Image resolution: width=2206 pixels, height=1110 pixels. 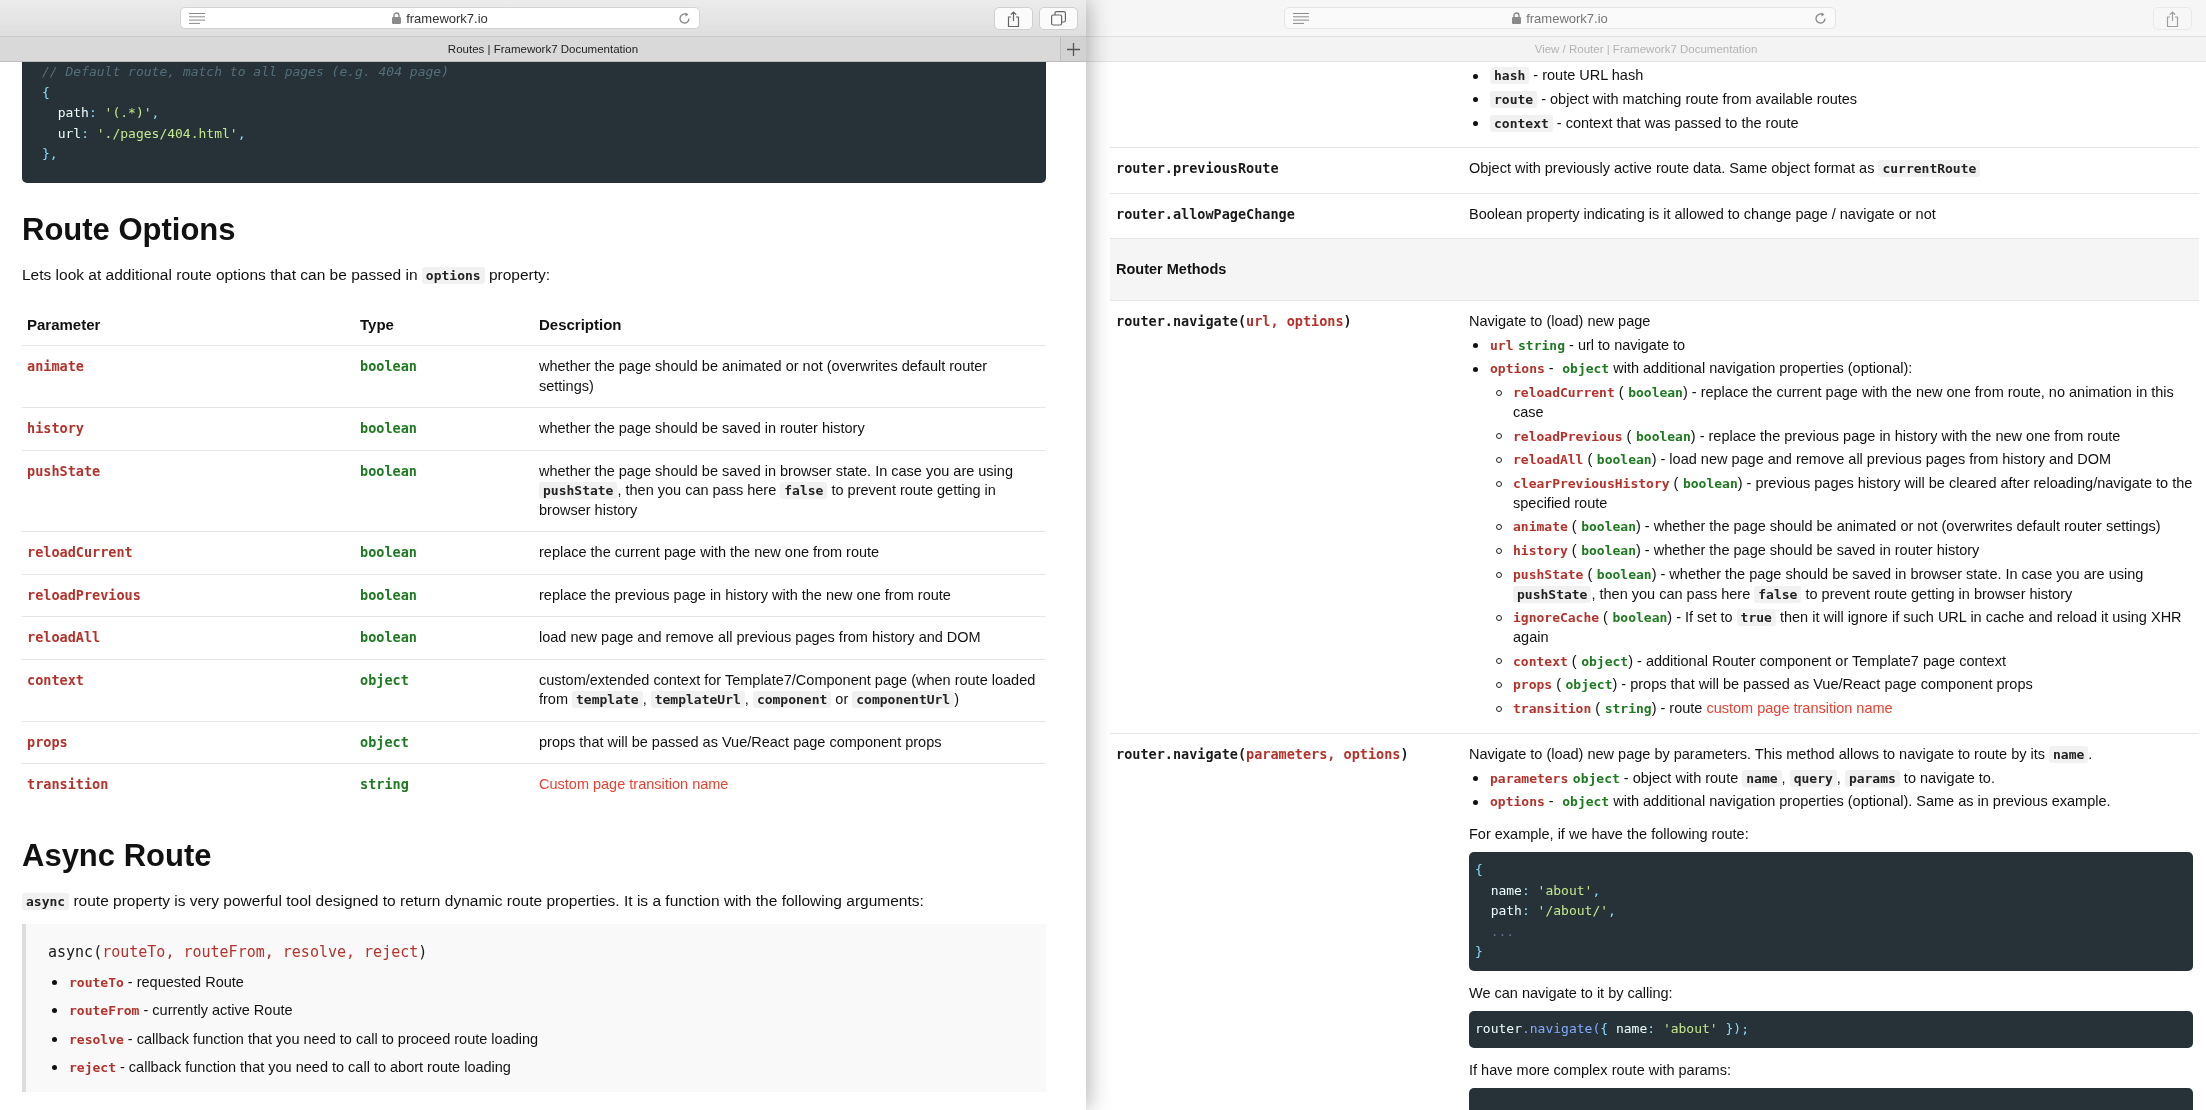 What do you see at coordinates (55, 680) in the screenshot?
I see `table-cell-text: context` at bounding box center [55, 680].